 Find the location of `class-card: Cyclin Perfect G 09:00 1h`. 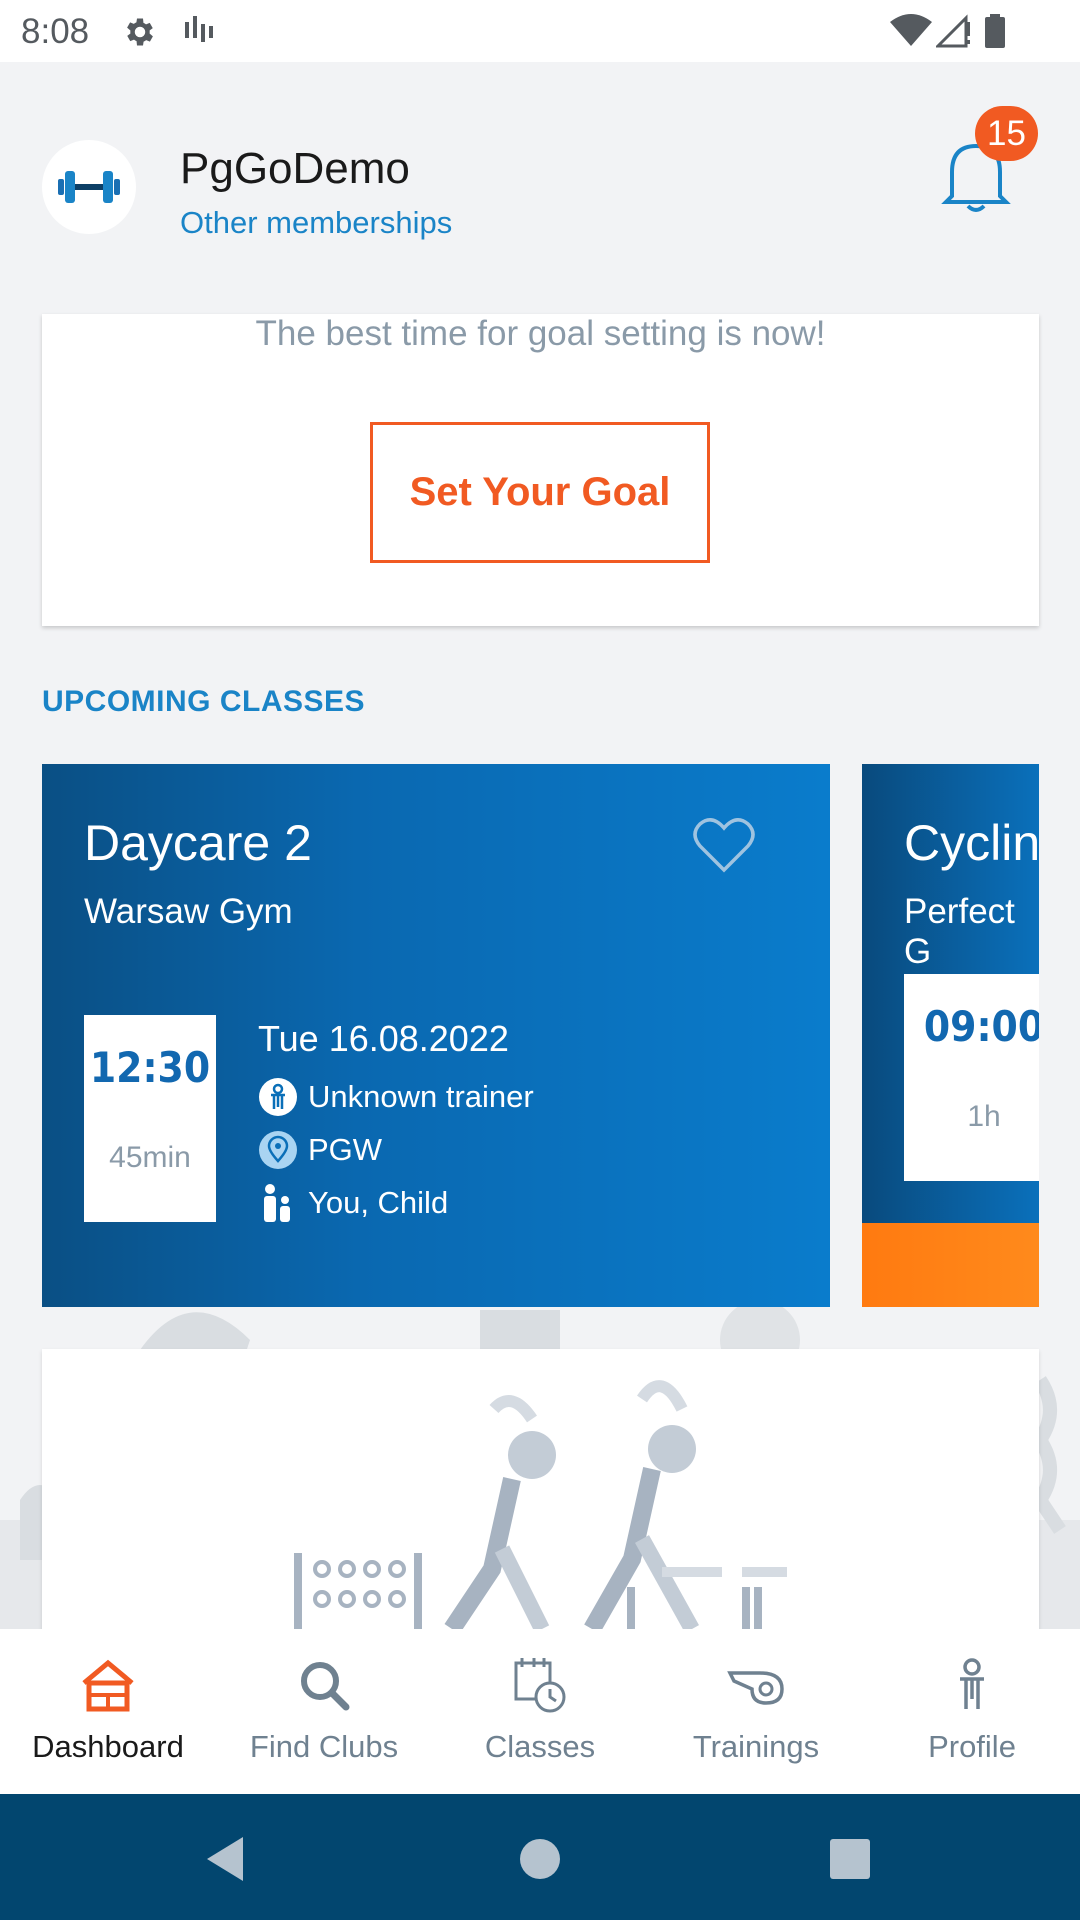

class-card: Cyclin Perfect G 09:00 1h is located at coordinates (950, 1035).